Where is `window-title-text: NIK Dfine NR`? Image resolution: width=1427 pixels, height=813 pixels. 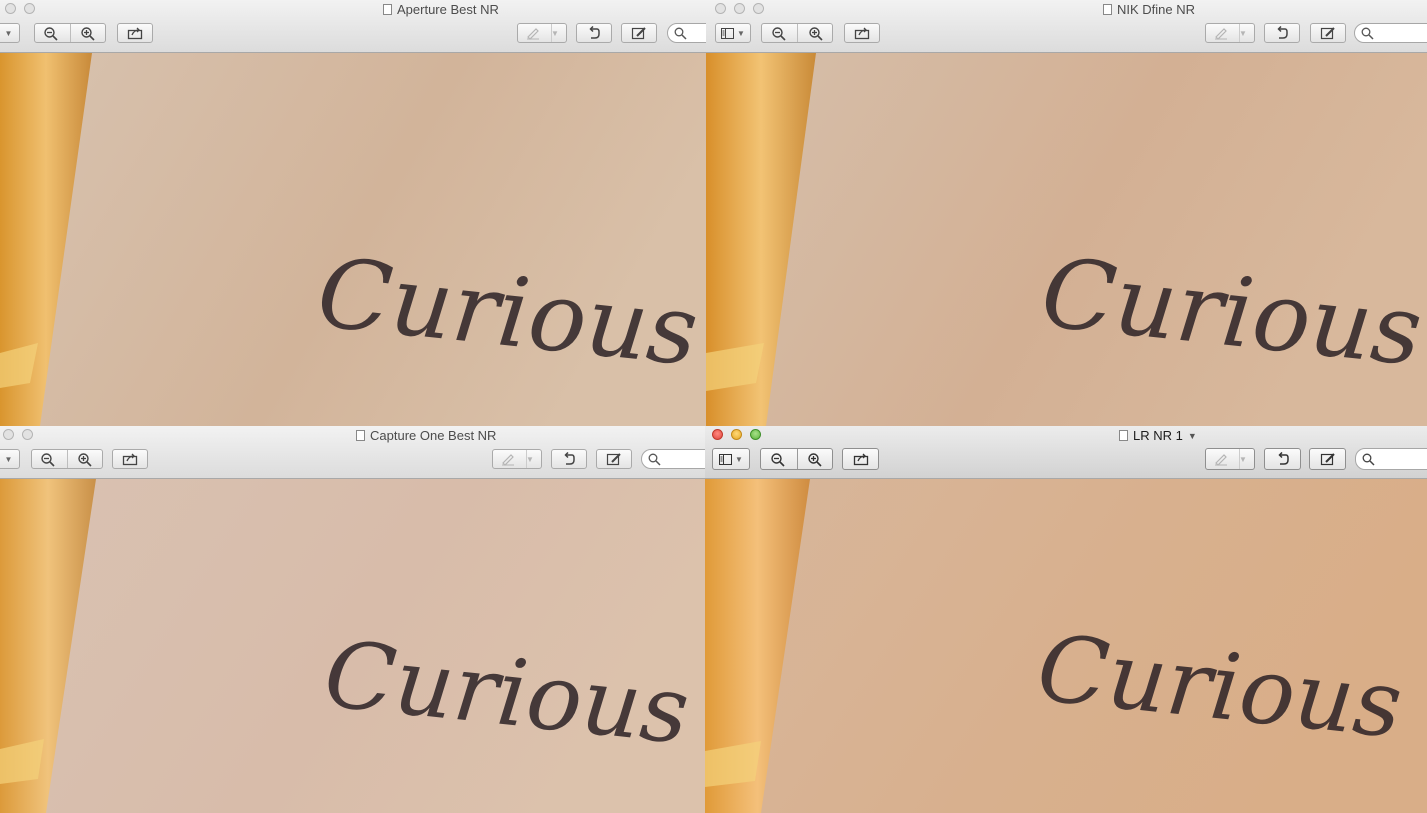
window-title-text: NIK Dfine NR is located at coordinates (1156, 9).